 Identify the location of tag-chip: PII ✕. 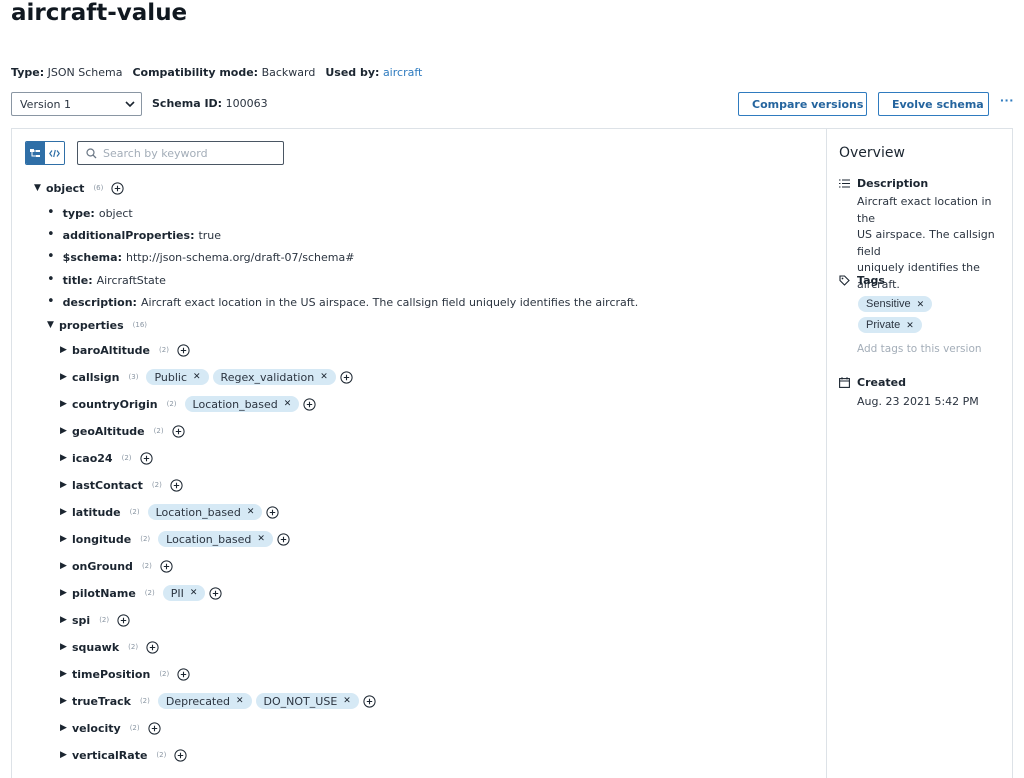
(184, 593).